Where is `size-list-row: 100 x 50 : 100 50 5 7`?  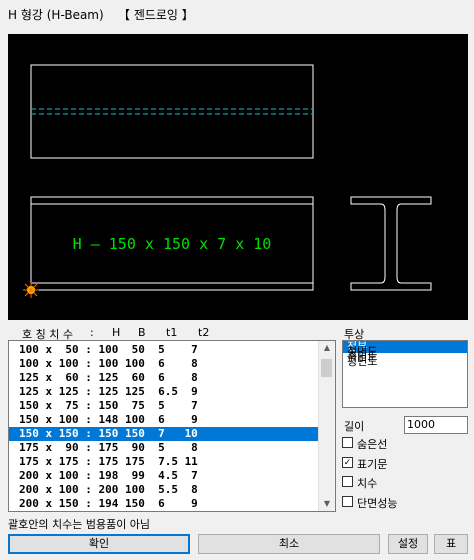
size-list-row: 100 x 50 : 100 50 5 7 is located at coordinates (164, 350).